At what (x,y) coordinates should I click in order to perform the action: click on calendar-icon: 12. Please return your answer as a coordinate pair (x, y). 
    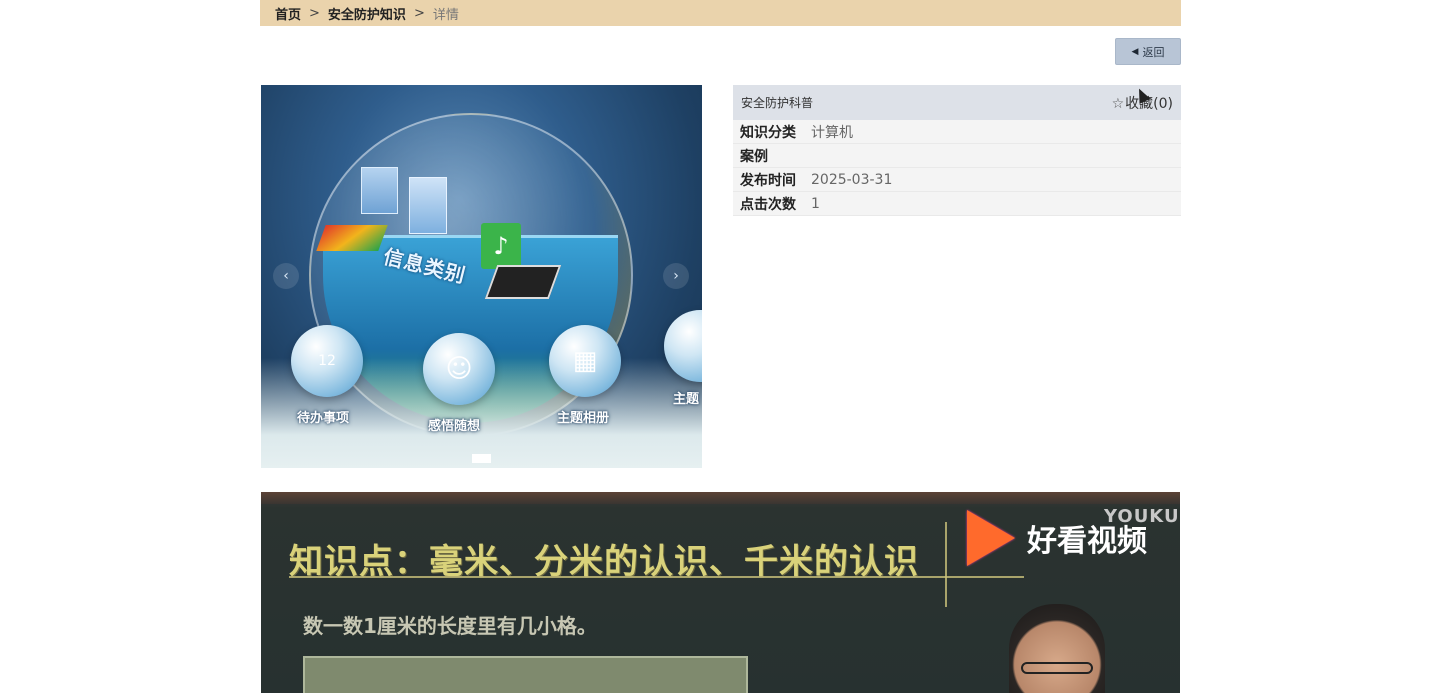
    Looking at the image, I should click on (327, 361).